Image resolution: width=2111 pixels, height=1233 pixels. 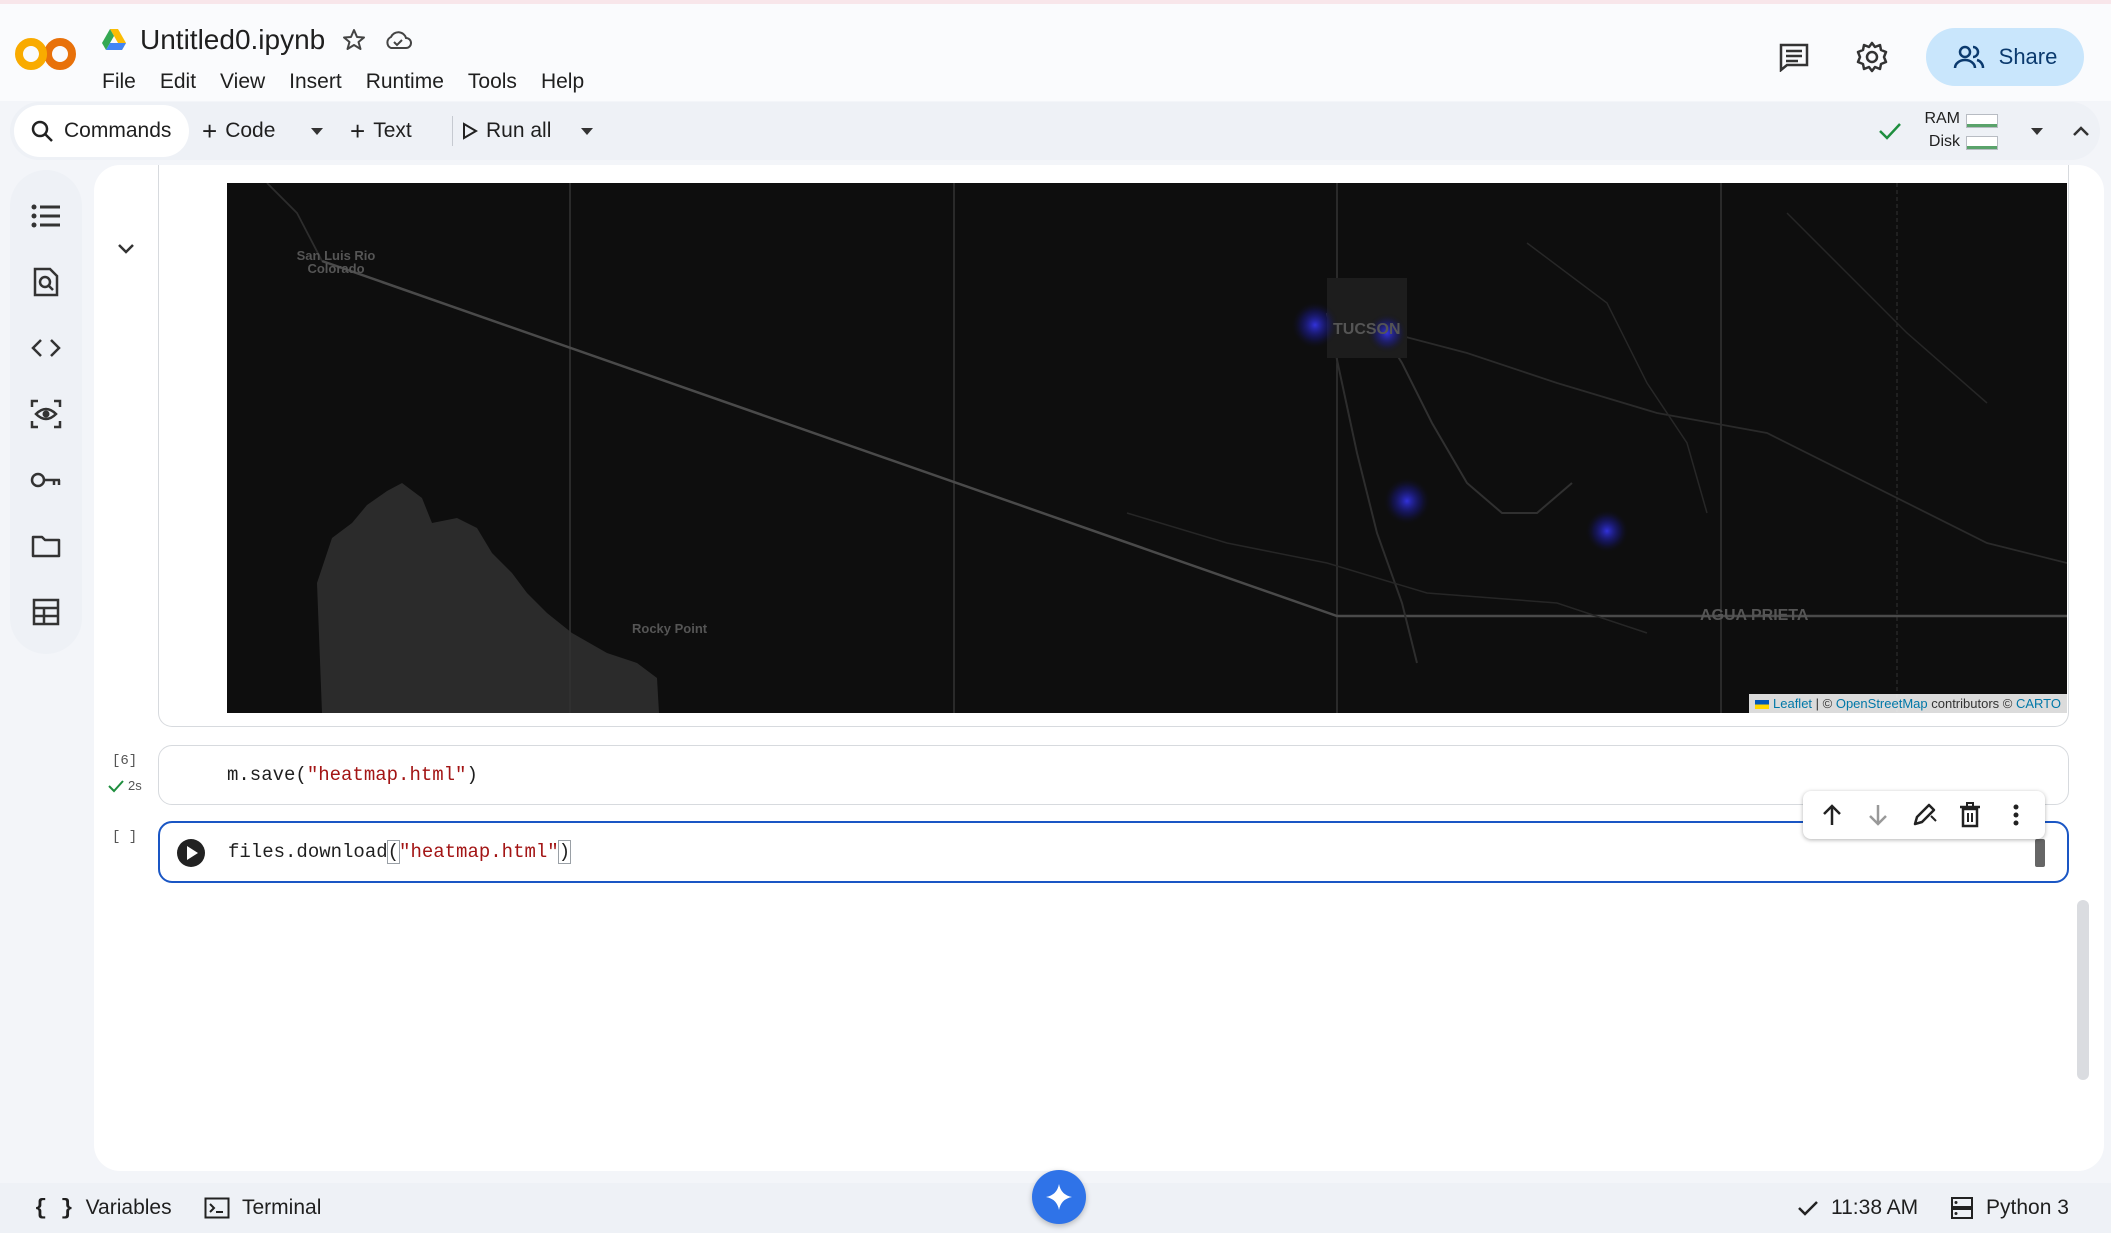 I want to click on execution-status: 11:38 AM, so click(x=1857, y=1208).